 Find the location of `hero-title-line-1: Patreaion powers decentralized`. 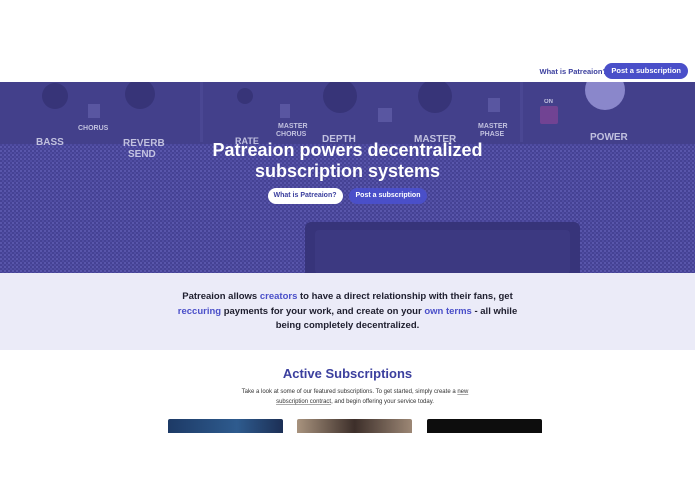

hero-title-line-1: Patreaion powers decentralized is located at coordinates (347, 150).